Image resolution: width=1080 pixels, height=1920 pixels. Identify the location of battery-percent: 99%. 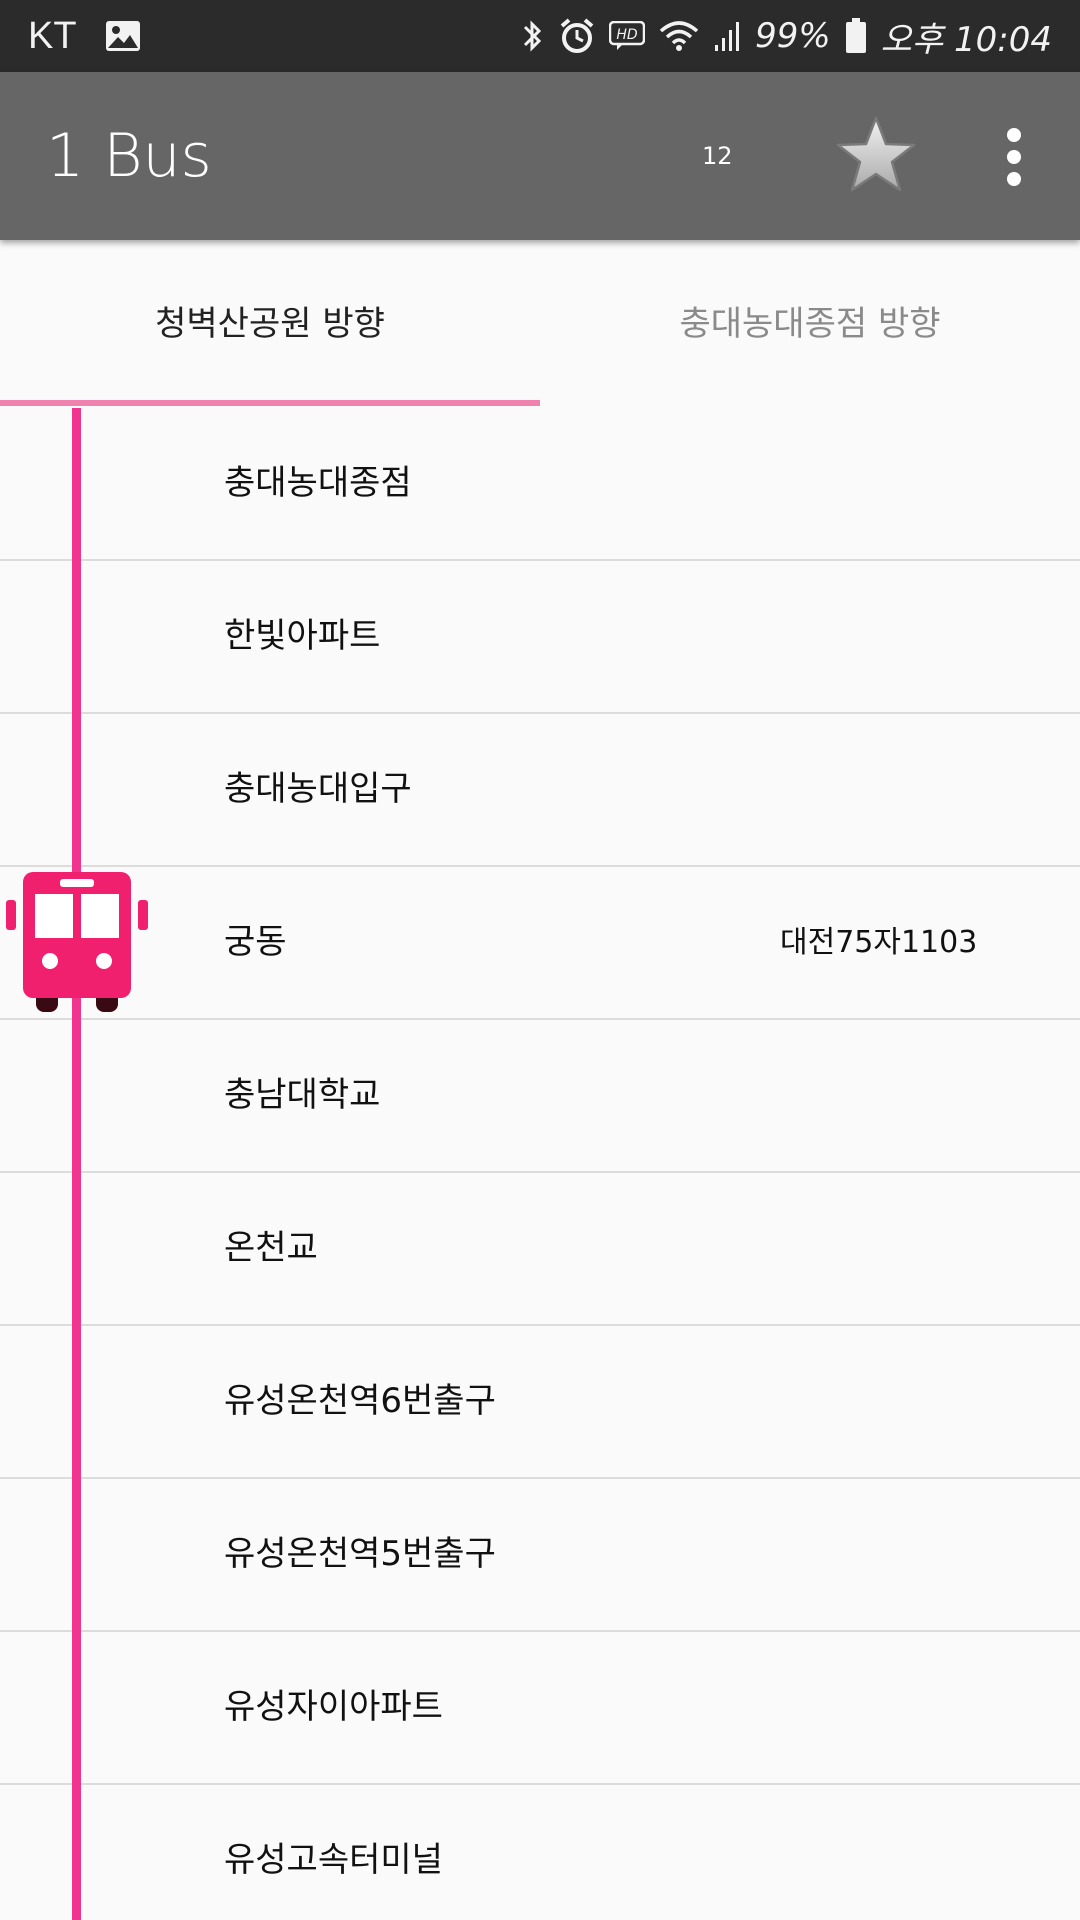
(793, 36).